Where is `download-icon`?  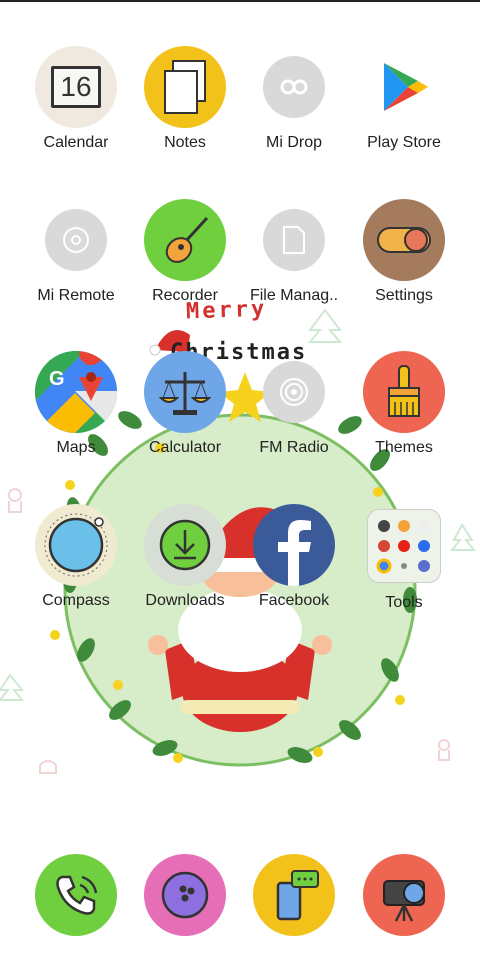 download-icon is located at coordinates (185, 545).